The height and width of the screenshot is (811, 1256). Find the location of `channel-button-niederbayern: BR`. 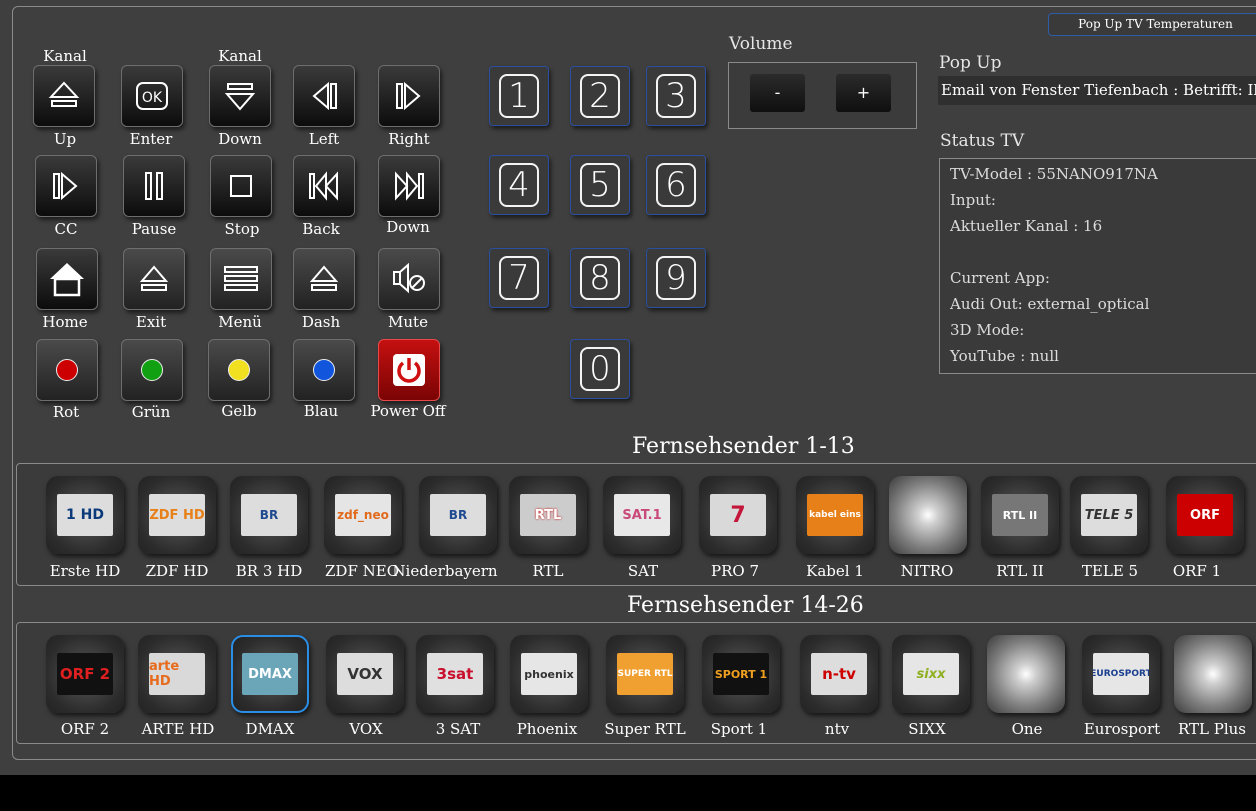

channel-button-niederbayern: BR is located at coordinates (458, 515).